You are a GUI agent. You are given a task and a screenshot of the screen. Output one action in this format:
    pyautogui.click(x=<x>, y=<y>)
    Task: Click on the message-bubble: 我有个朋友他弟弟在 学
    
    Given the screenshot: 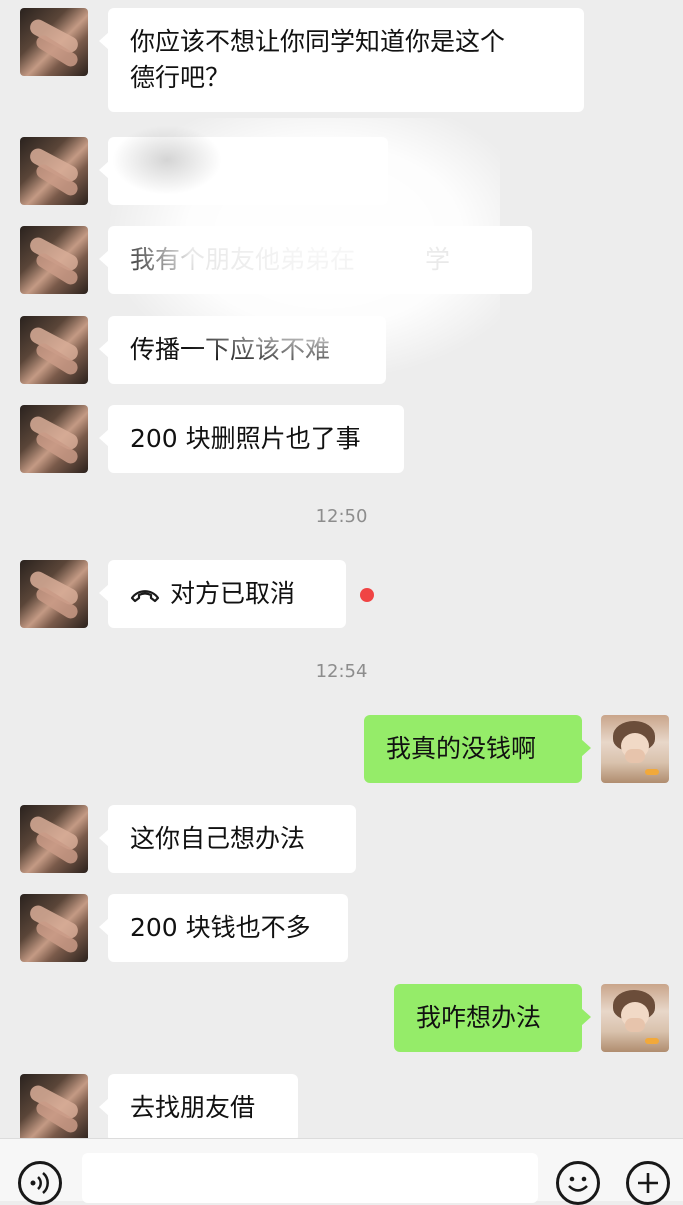 What is the action you would take?
    pyautogui.click(x=315, y=260)
    